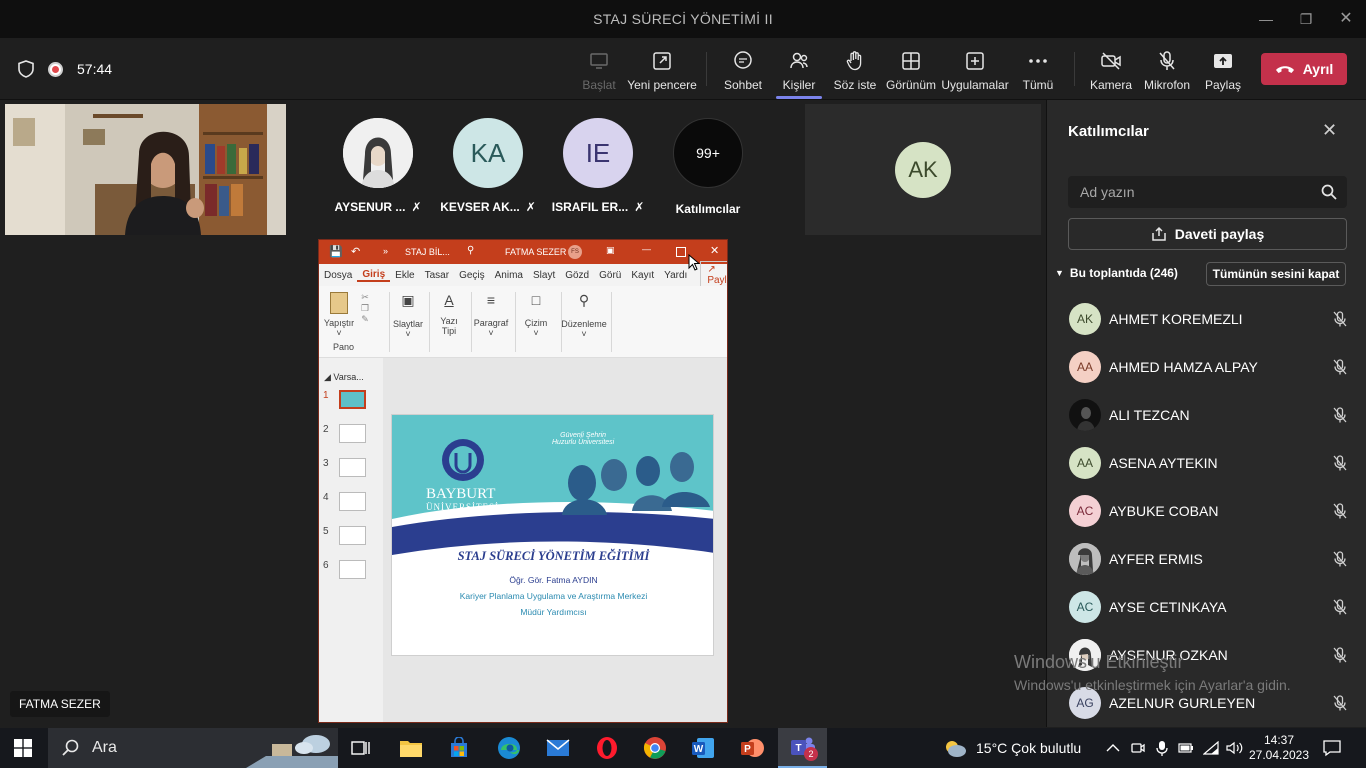 The image size is (1366, 768). Describe the element at coordinates (747, 749) in the screenshot. I see `svg-text: P` at that location.